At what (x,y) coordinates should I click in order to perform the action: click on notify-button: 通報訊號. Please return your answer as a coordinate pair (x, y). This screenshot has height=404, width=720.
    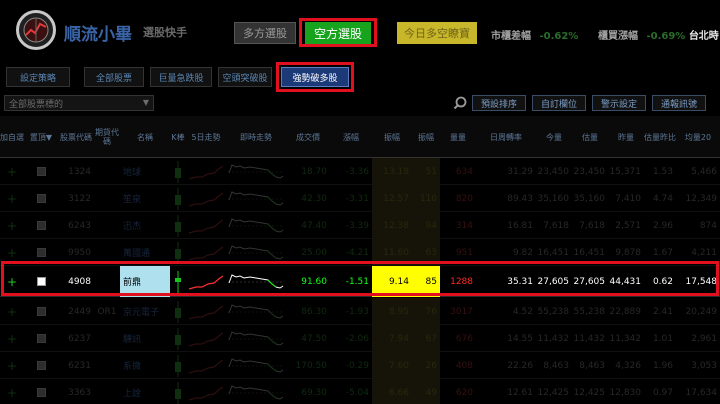
    Looking at the image, I should click on (679, 103).